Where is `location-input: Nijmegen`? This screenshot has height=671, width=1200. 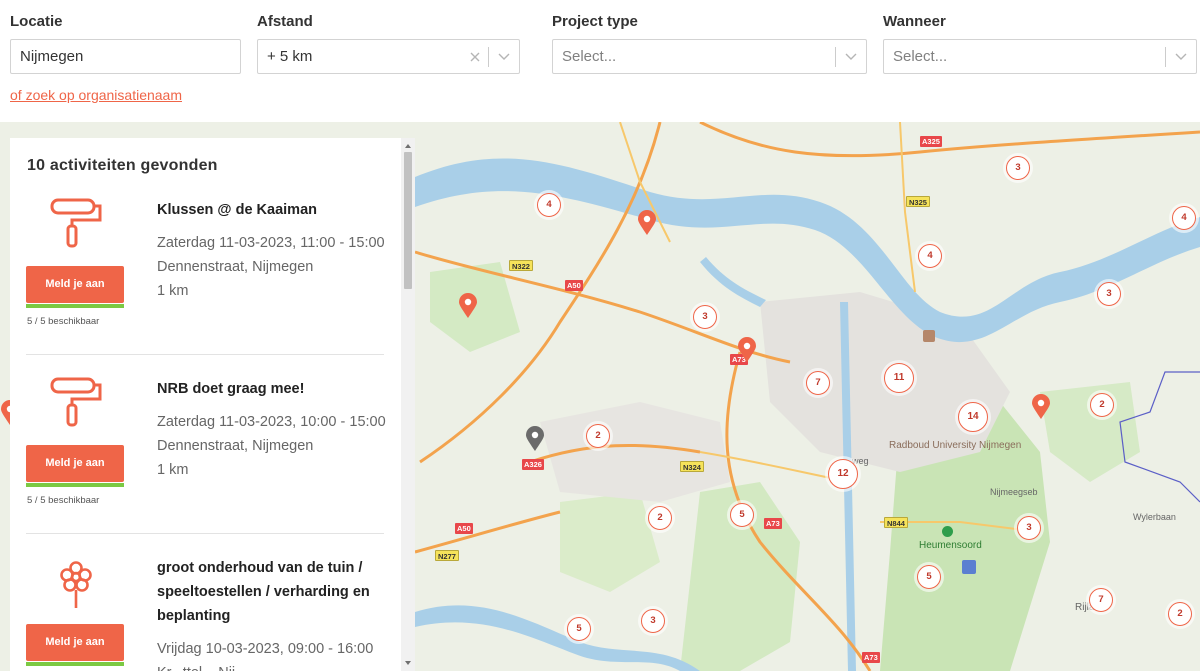 location-input: Nijmegen is located at coordinates (125, 56).